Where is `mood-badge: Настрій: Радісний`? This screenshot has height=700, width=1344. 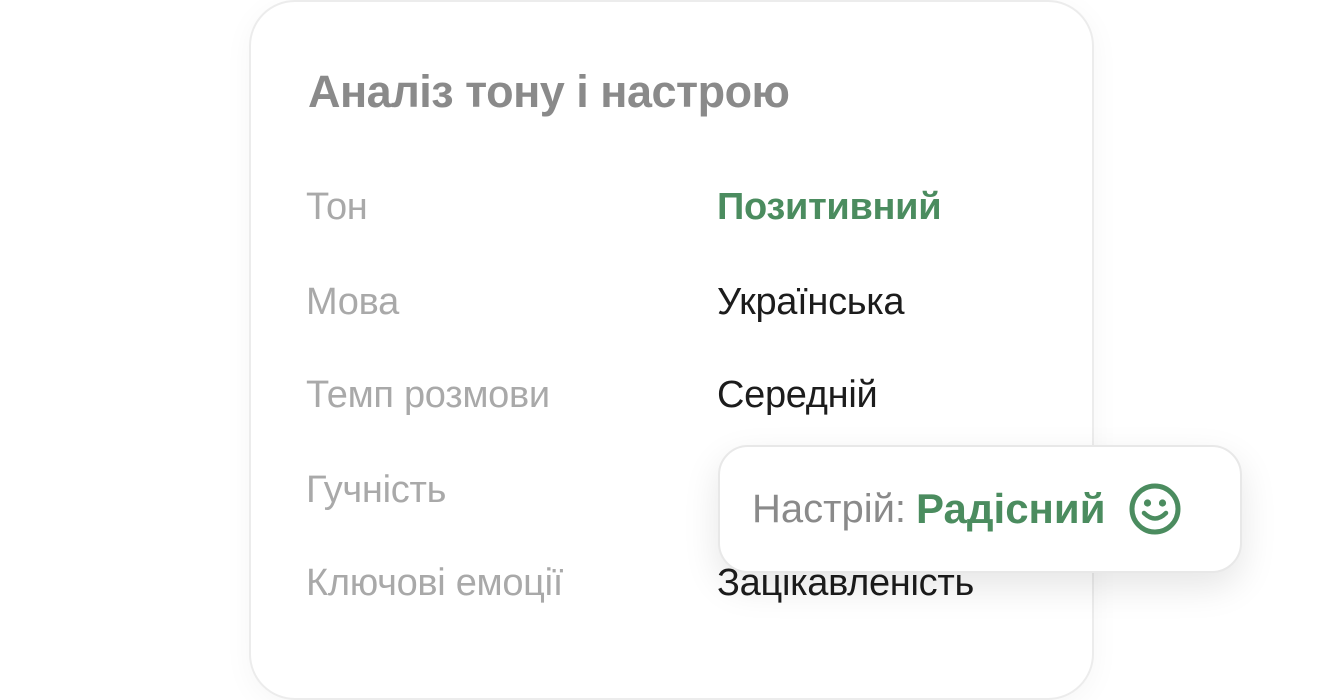
mood-badge: Настрій: Радісний is located at coordinates (980, 509).